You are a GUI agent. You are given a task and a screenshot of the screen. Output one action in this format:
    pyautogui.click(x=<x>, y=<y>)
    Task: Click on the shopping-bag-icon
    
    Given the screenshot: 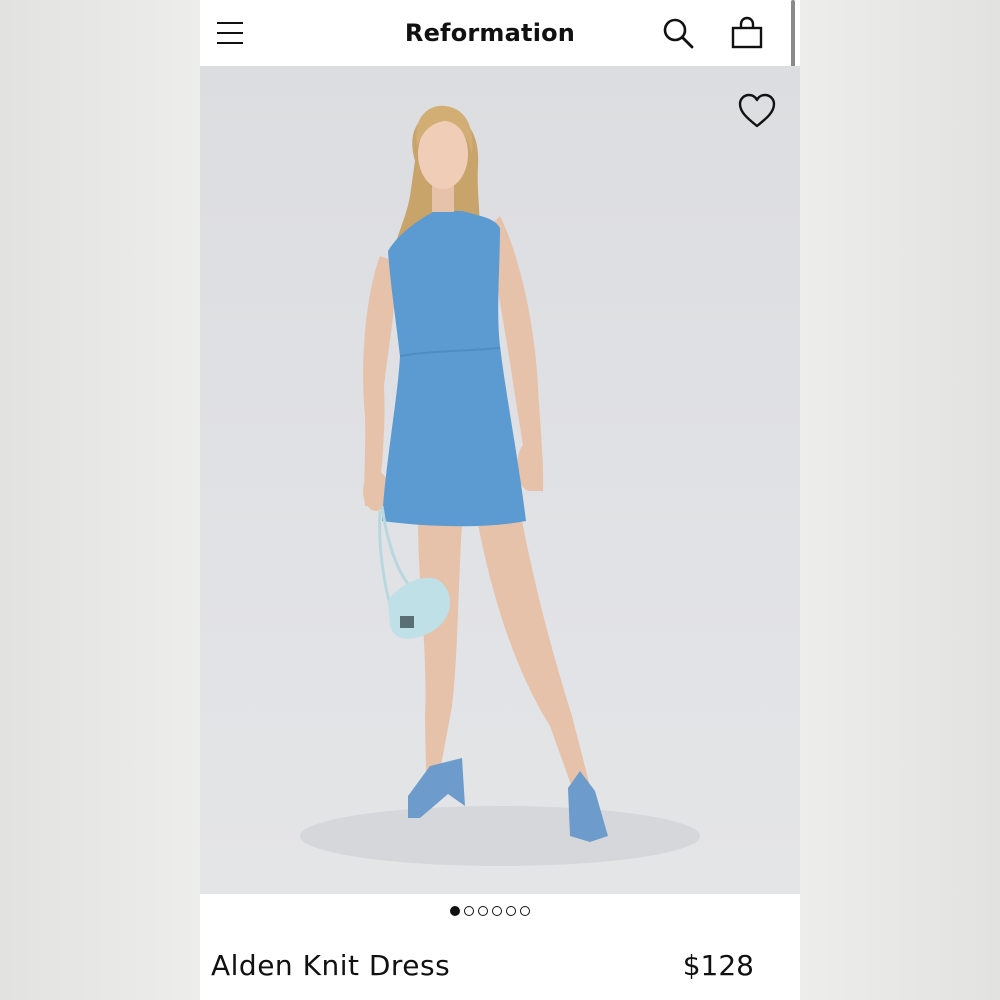 What is the action you would take?
    pyautogui.click(x=747, y=32)
    